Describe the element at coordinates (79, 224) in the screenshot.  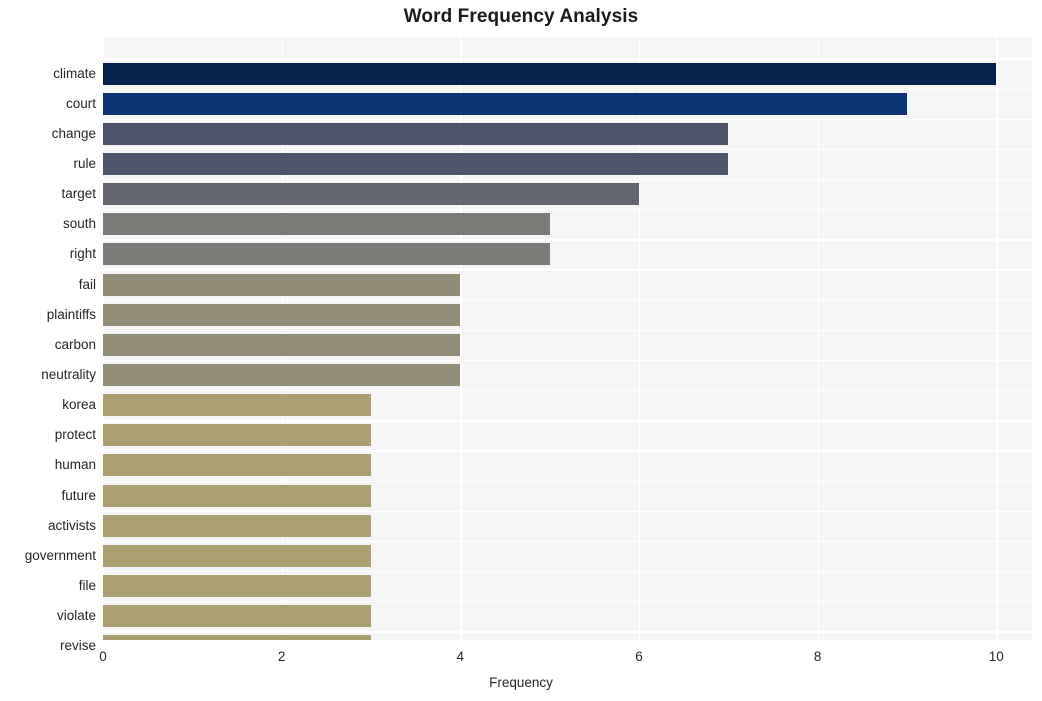
I see `y-tick-label-south: south` at that location.